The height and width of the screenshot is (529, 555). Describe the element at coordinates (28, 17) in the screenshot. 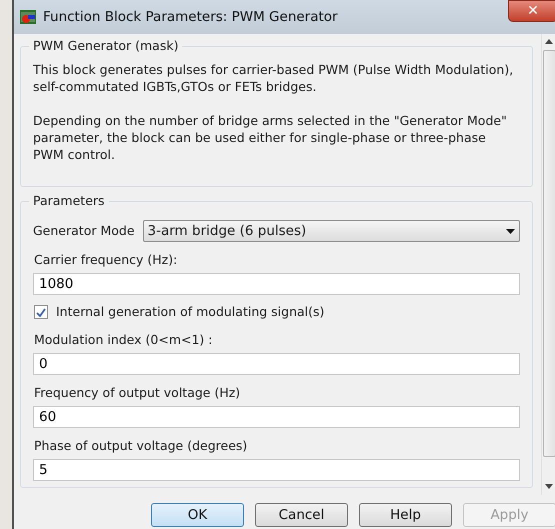

I see `block-icon` at that location.